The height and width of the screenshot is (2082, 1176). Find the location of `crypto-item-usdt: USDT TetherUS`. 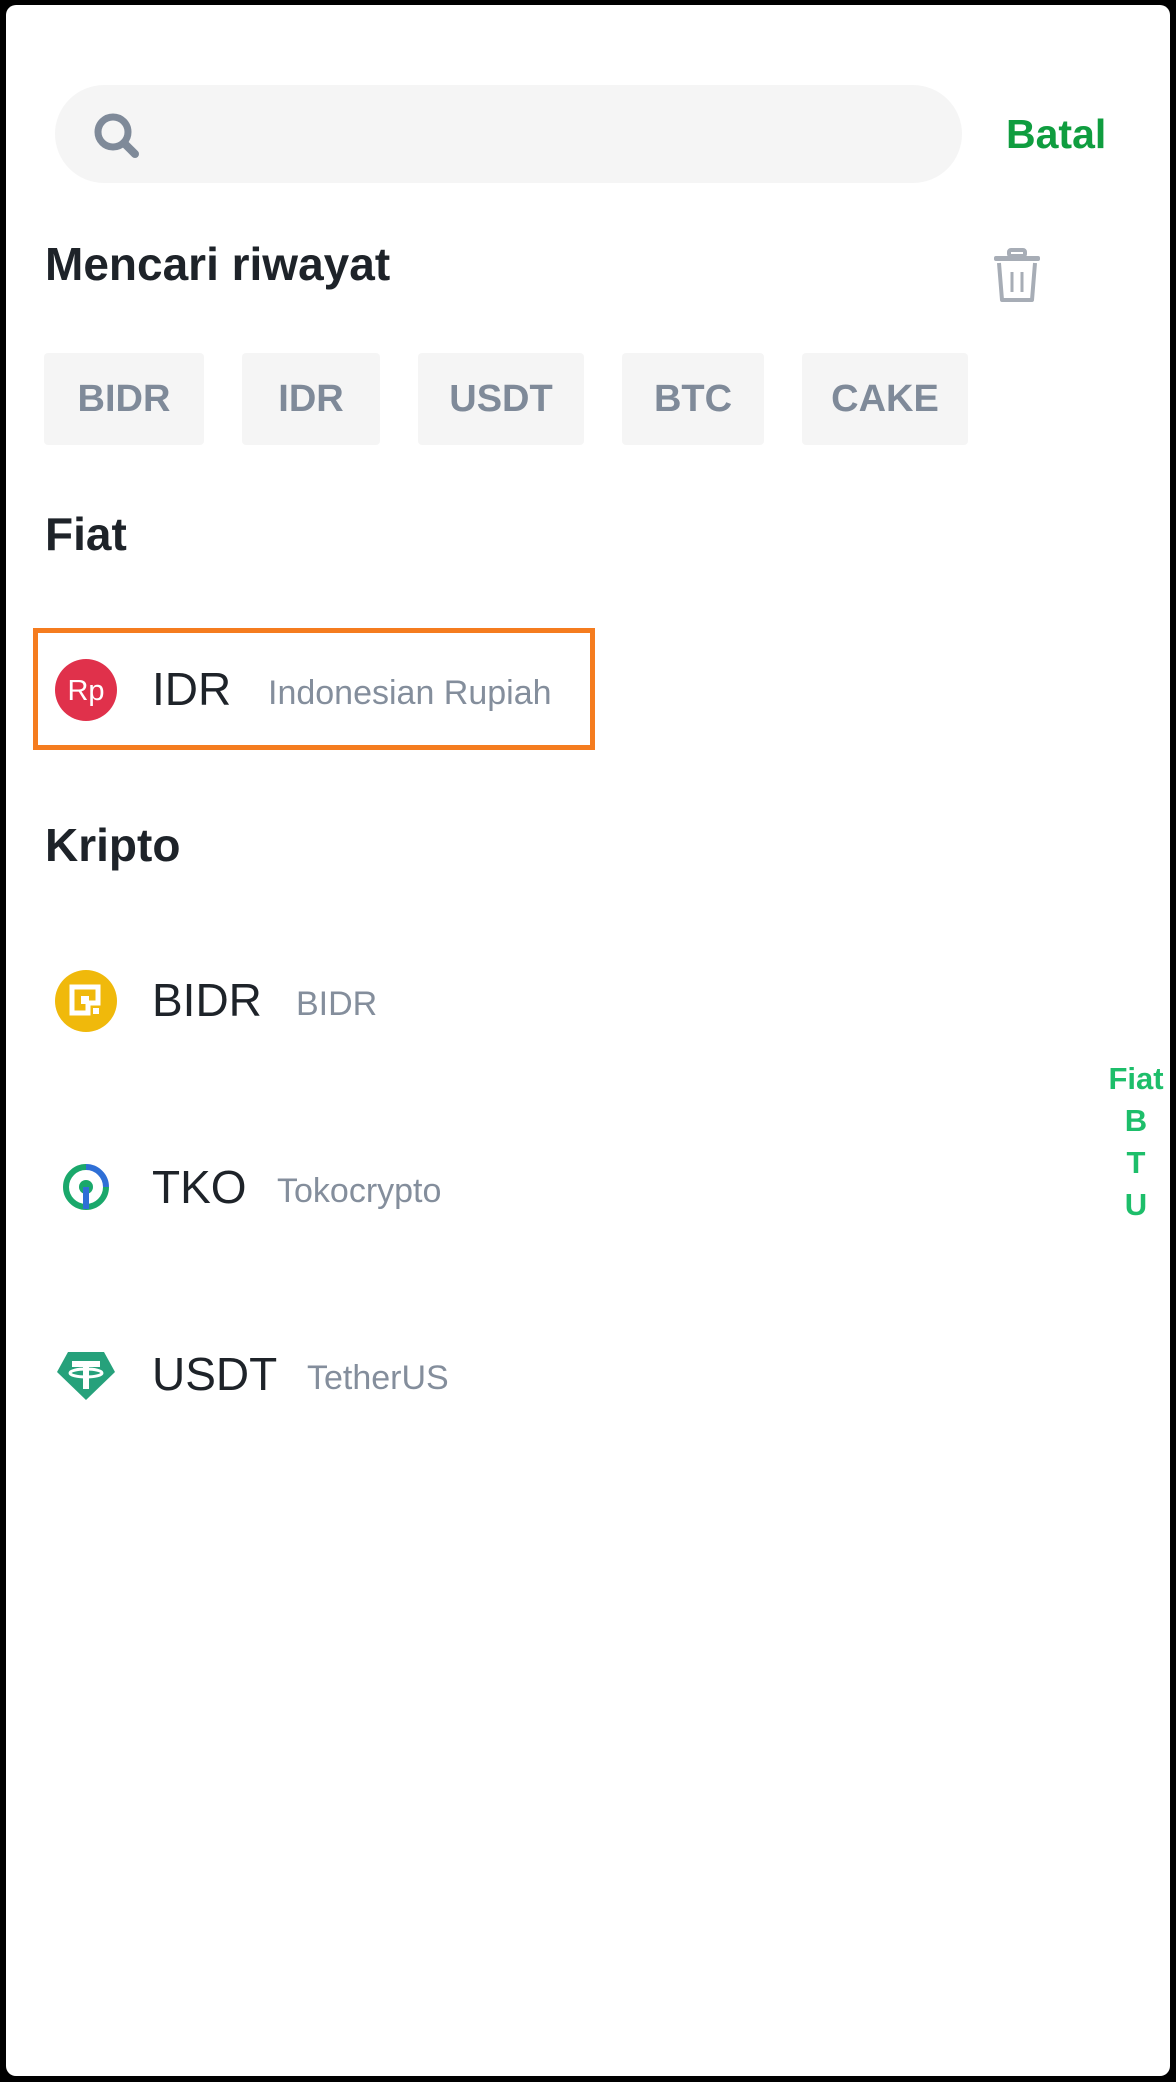

crypto-item-usdt: USDT TetherUS is located at coordinates (585, 1374).